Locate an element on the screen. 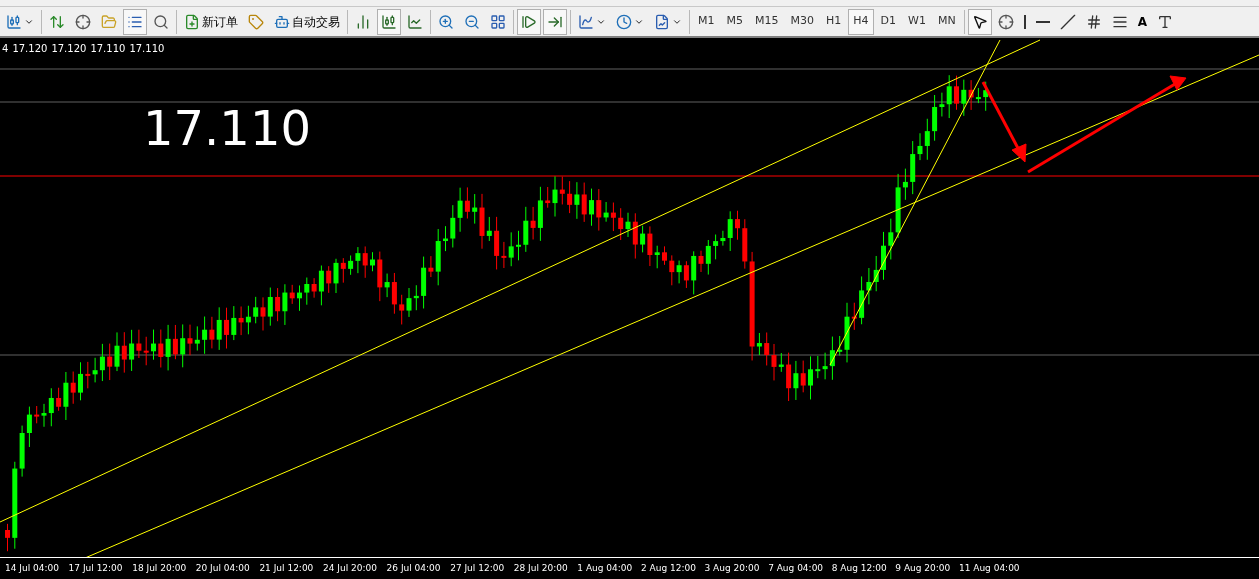 This screenshot has width=1259, height=579. time-label: 21 Jul 12:00 is located at coordinates (287, 568).